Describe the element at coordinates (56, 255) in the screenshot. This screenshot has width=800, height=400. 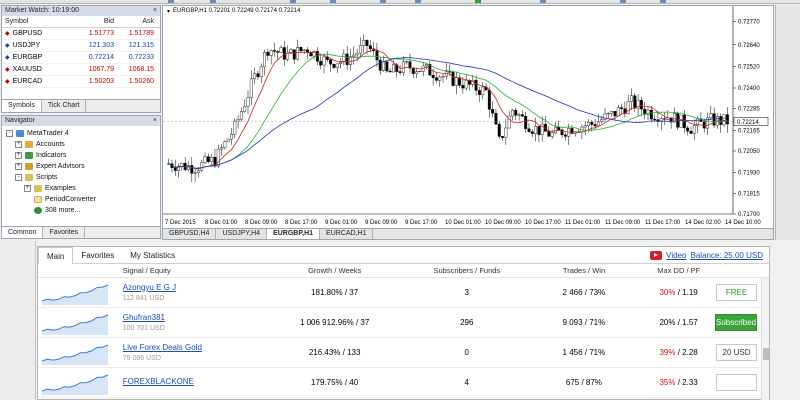
I see `tab-main: Main` at that location.